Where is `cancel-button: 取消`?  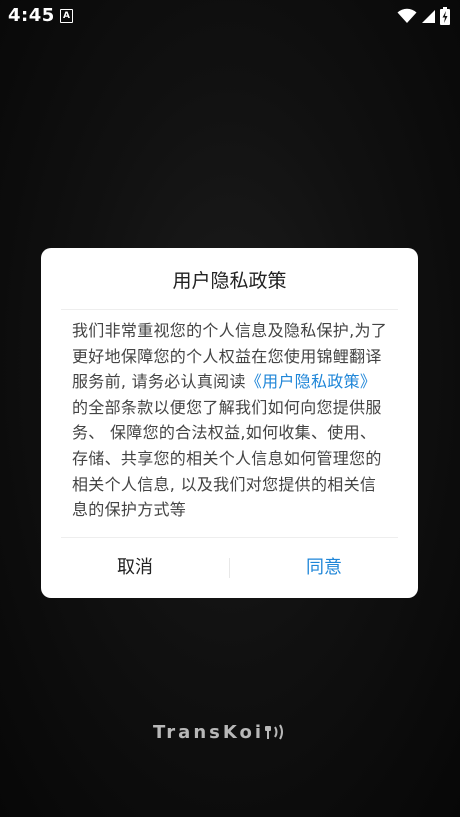 cancel-button: 取消 is located at coordinates (135, 568).